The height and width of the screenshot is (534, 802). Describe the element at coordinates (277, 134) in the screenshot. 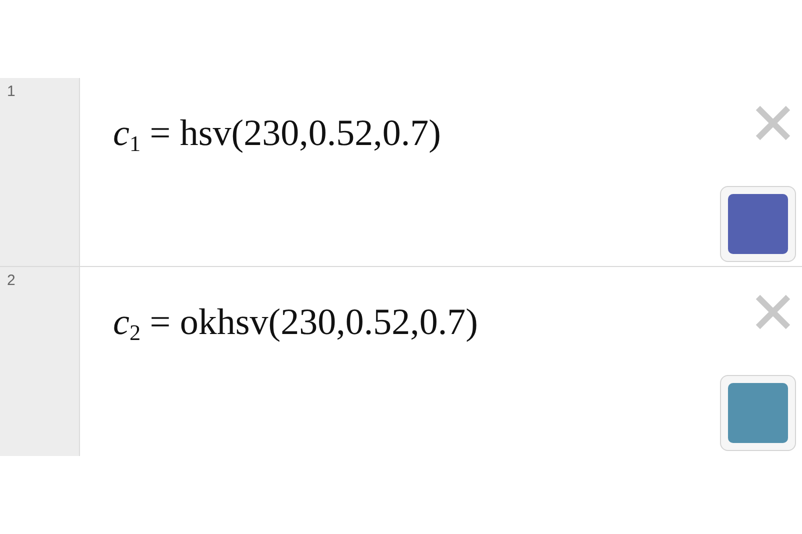

I see `expression-formula: c$_{1}$ = hsv(230,0.52,0.7)` at that location.